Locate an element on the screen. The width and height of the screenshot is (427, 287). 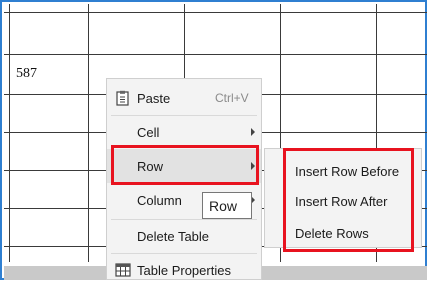
tooltip: Row is located at coordinates (227, 205).